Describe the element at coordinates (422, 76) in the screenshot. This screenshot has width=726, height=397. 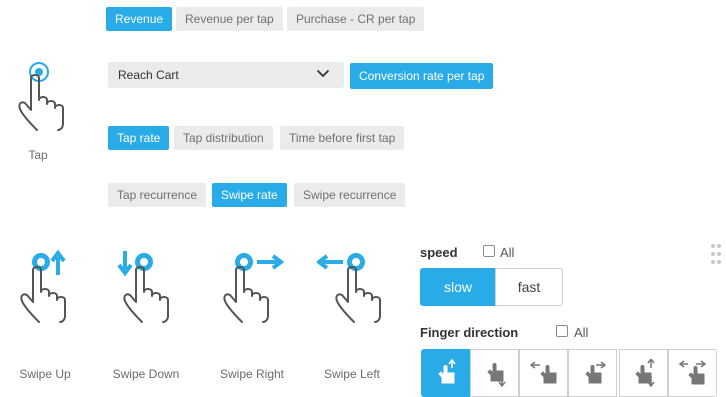
I see `tab-conversion-rate-per-tap: Conversion rate per tap` at that location.